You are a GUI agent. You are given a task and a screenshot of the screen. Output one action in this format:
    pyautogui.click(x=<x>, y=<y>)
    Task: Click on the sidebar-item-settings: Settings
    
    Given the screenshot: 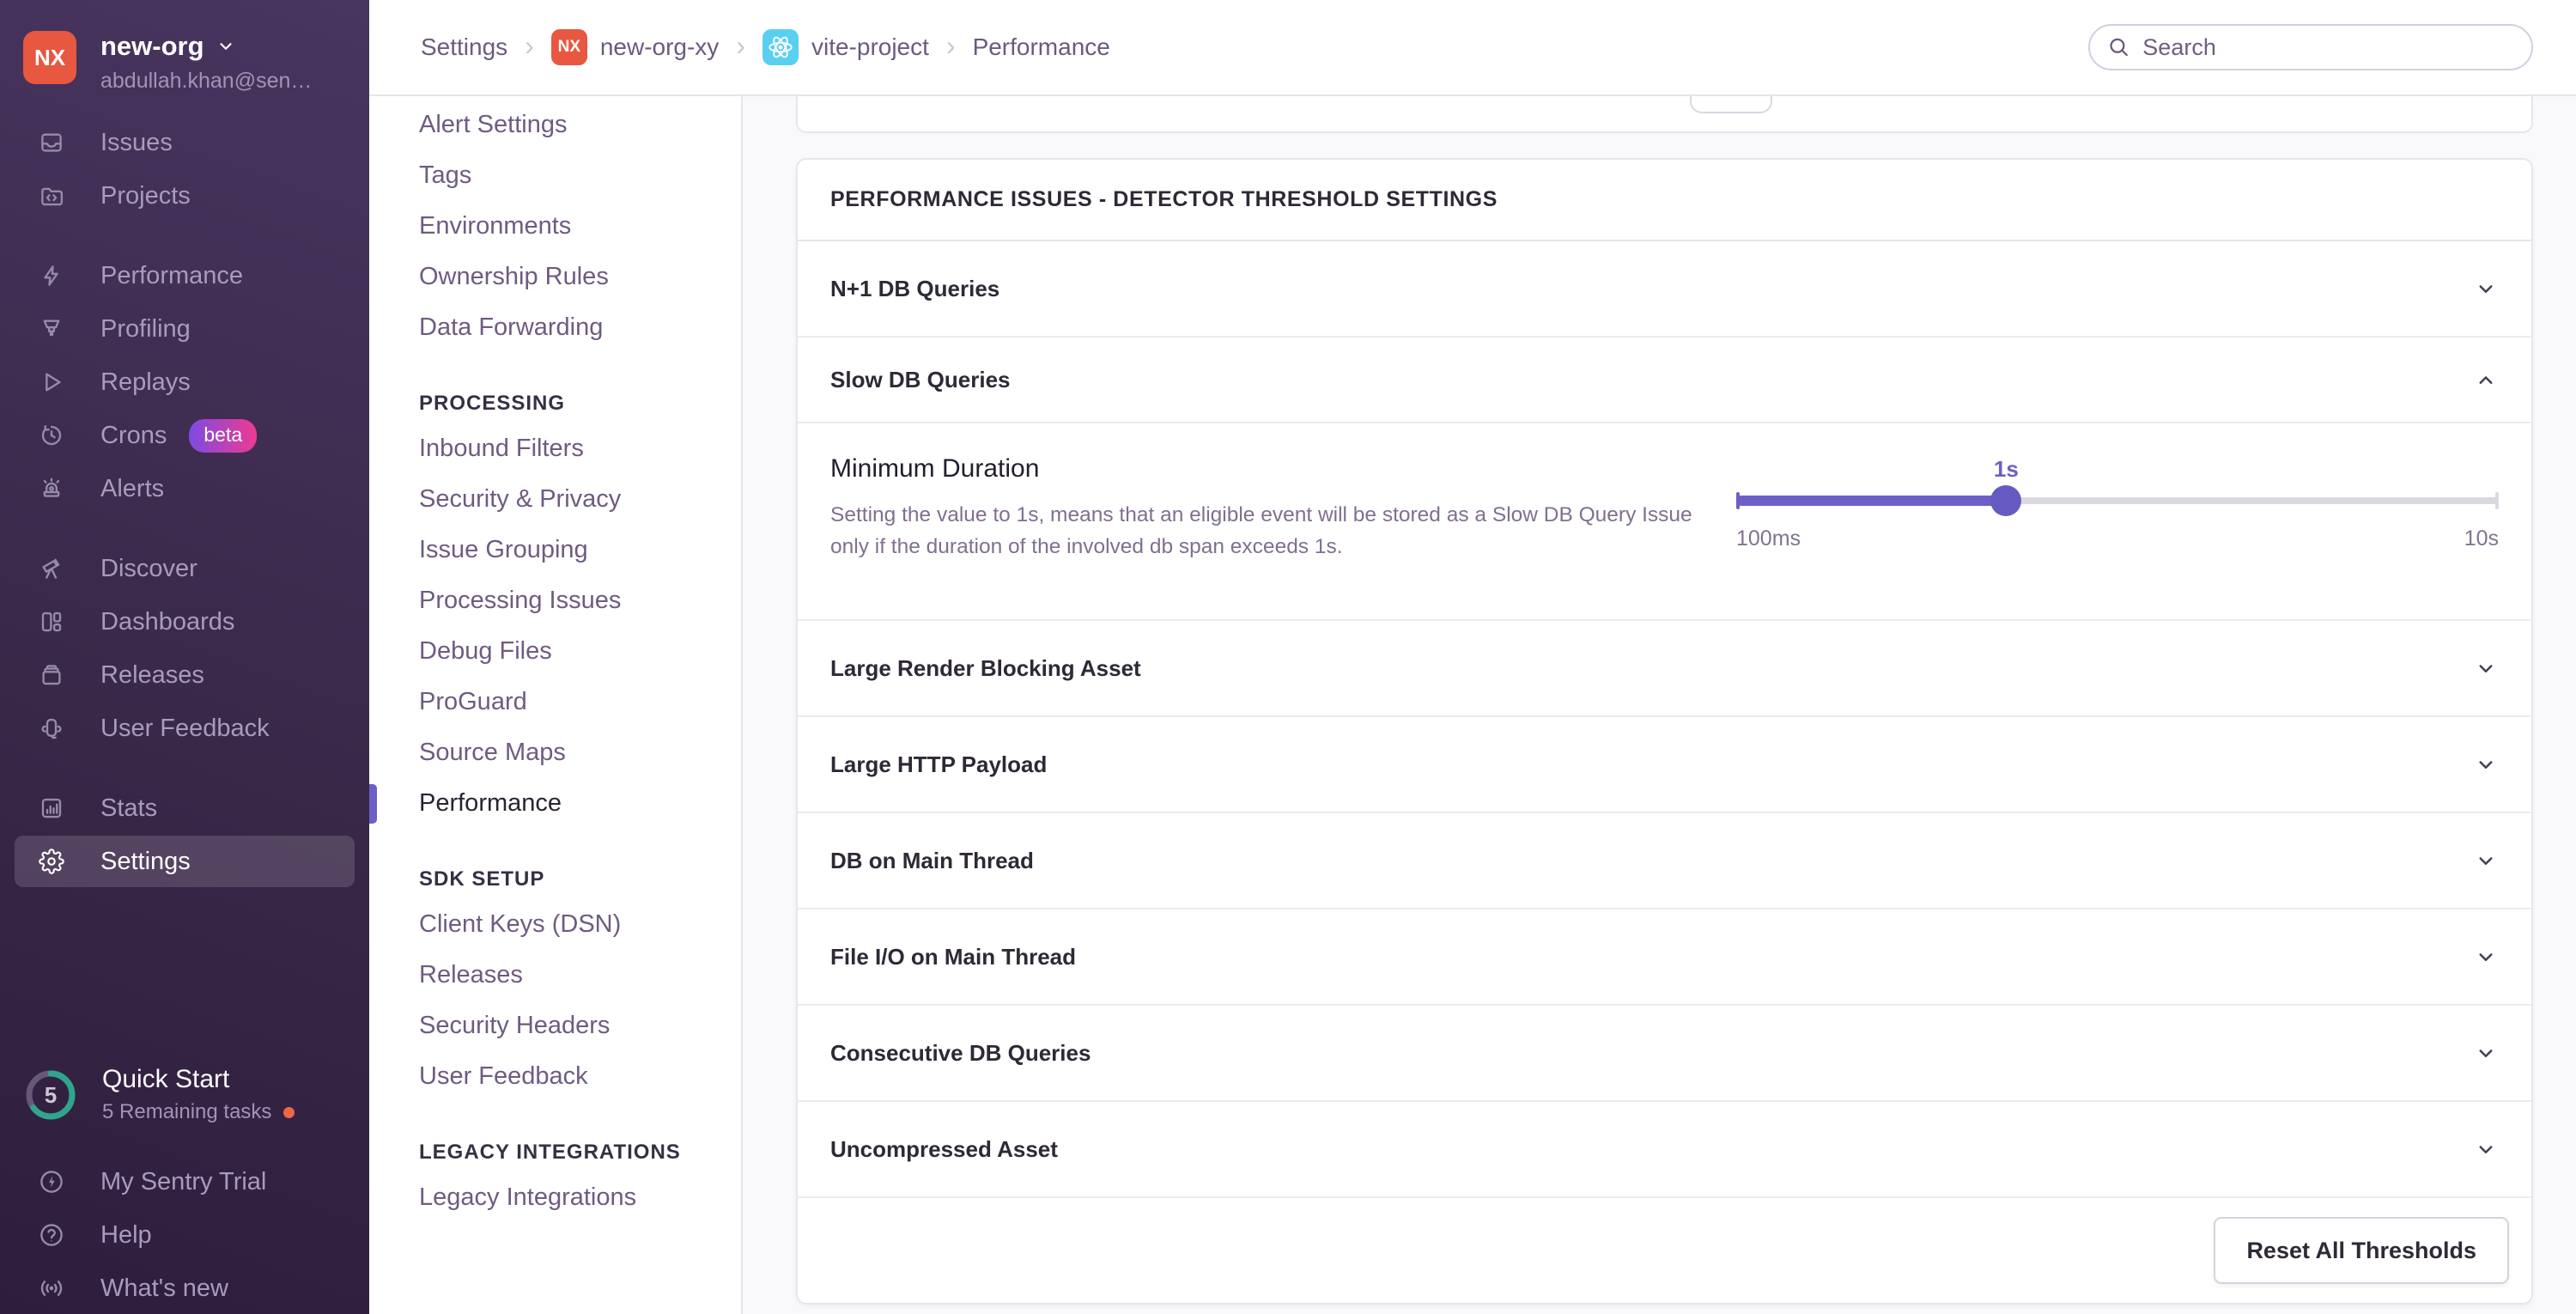 What is the action you would take?
    pyautogui.click(x=185, y=861)
    